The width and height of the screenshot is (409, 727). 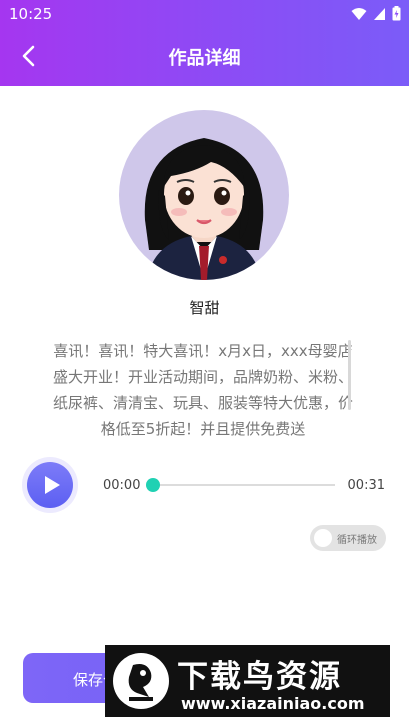 I want to click on nav-bar: 作品详细, so click(x=204, y=58).